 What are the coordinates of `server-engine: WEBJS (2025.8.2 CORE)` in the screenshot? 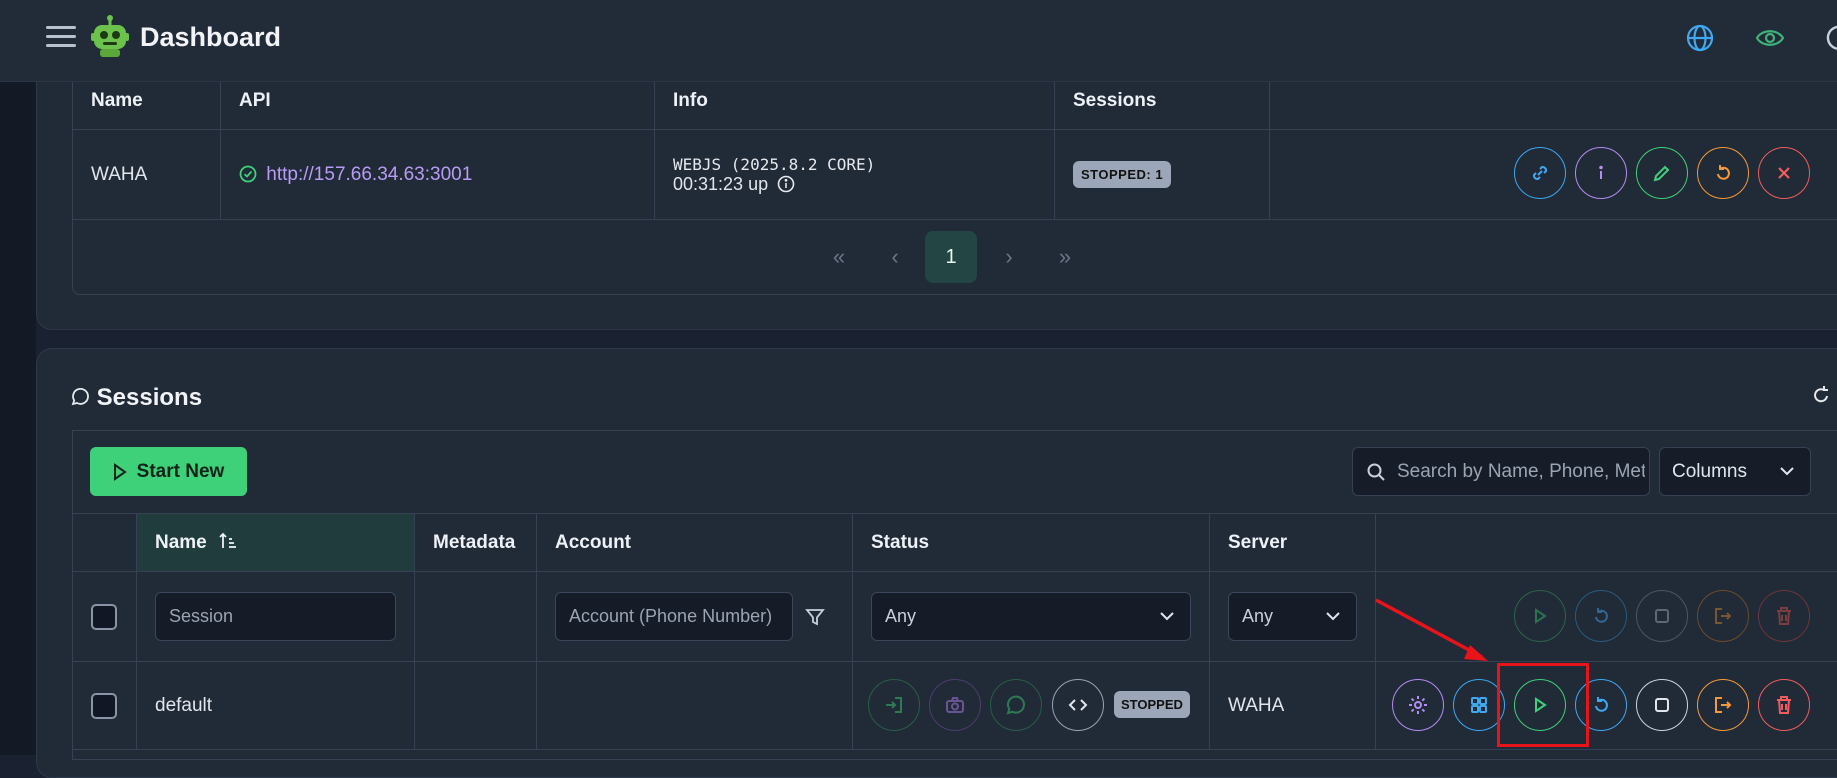 It's located at (854, 164).